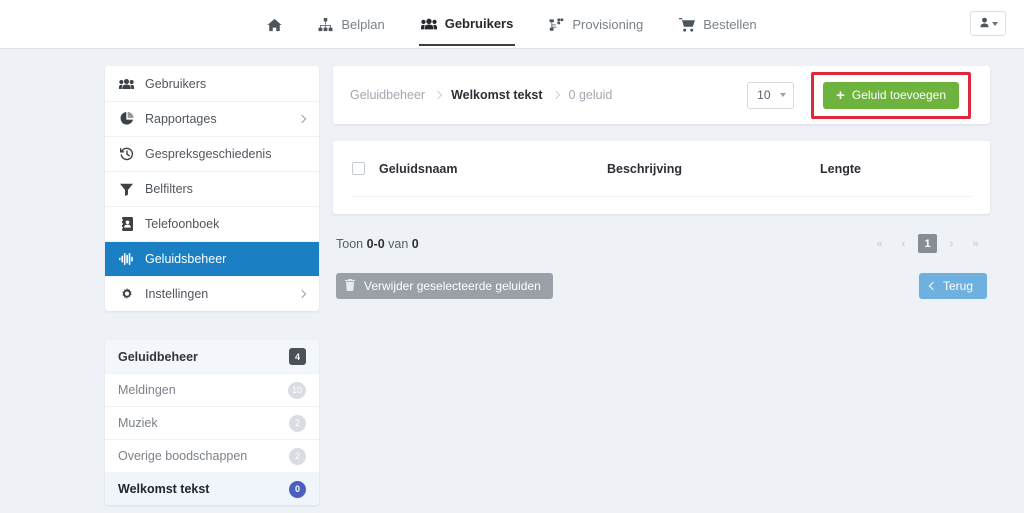 The height and width of the screenshot is (513, 1024). I want to click on nav-item-belplan: Belplan, so click(351, 24).